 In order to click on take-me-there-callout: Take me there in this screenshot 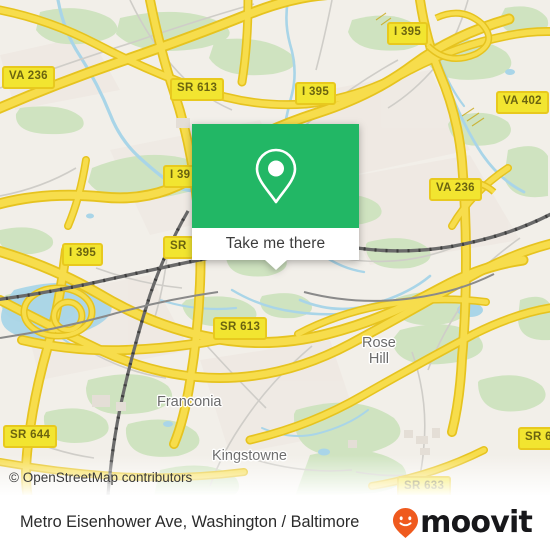, I will do `click(275, 197)`.